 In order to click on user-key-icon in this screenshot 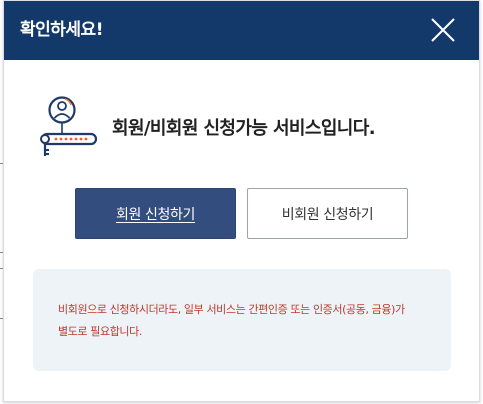, I will do `click(68, 127)`.